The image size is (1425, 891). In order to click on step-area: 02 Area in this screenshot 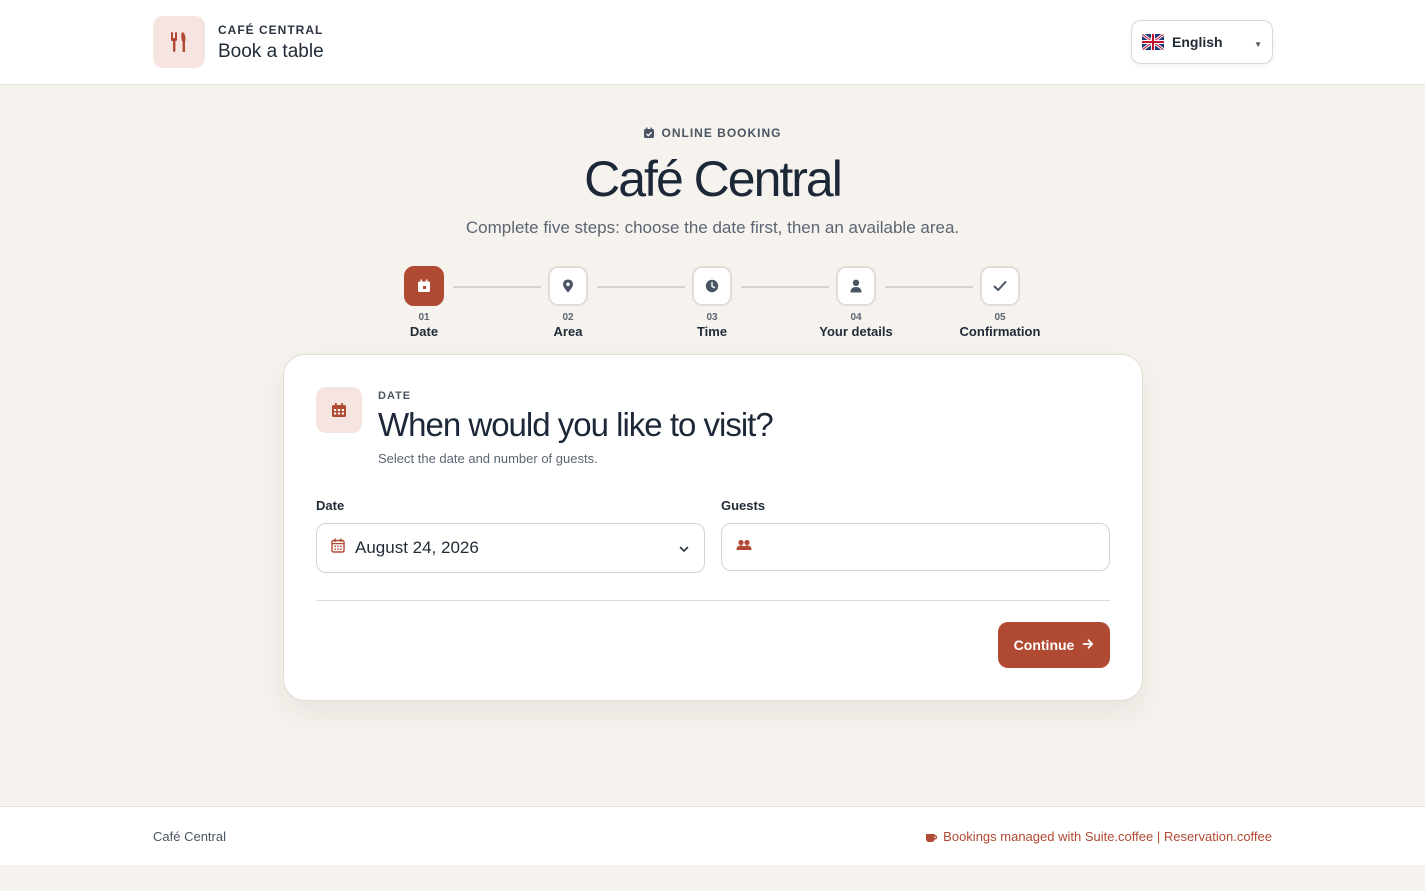, I will do `click(568, 302)`.